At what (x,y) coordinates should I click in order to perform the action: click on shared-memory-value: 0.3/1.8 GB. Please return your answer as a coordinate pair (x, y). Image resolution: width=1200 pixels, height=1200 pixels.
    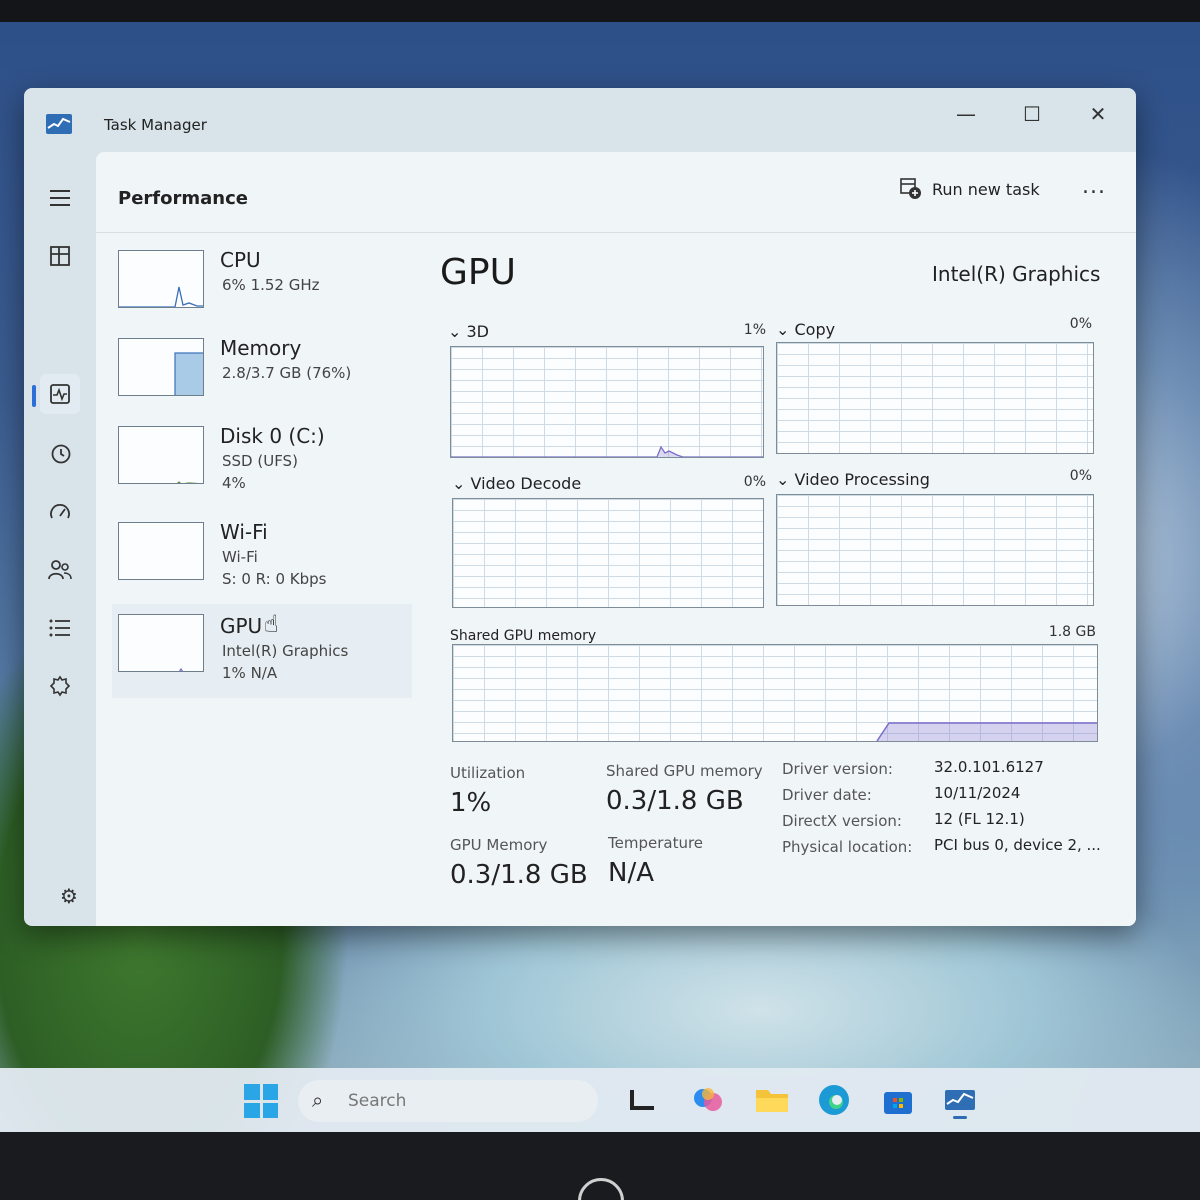
    Looking at the image, I should click on (675, 801).